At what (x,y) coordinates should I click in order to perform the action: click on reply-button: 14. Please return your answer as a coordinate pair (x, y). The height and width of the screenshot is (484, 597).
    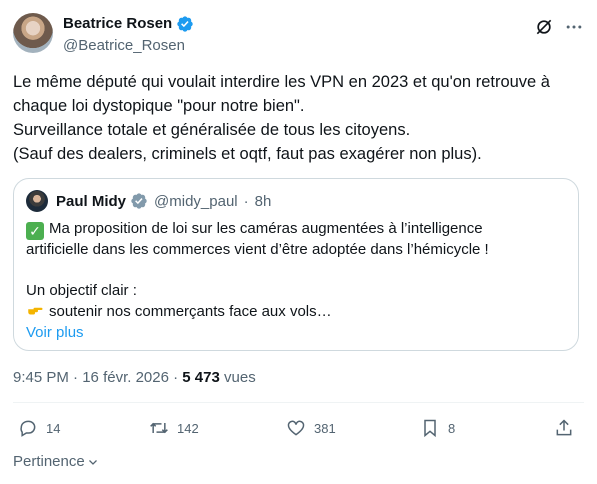
    Looking at the image, I should click on (39, 428).